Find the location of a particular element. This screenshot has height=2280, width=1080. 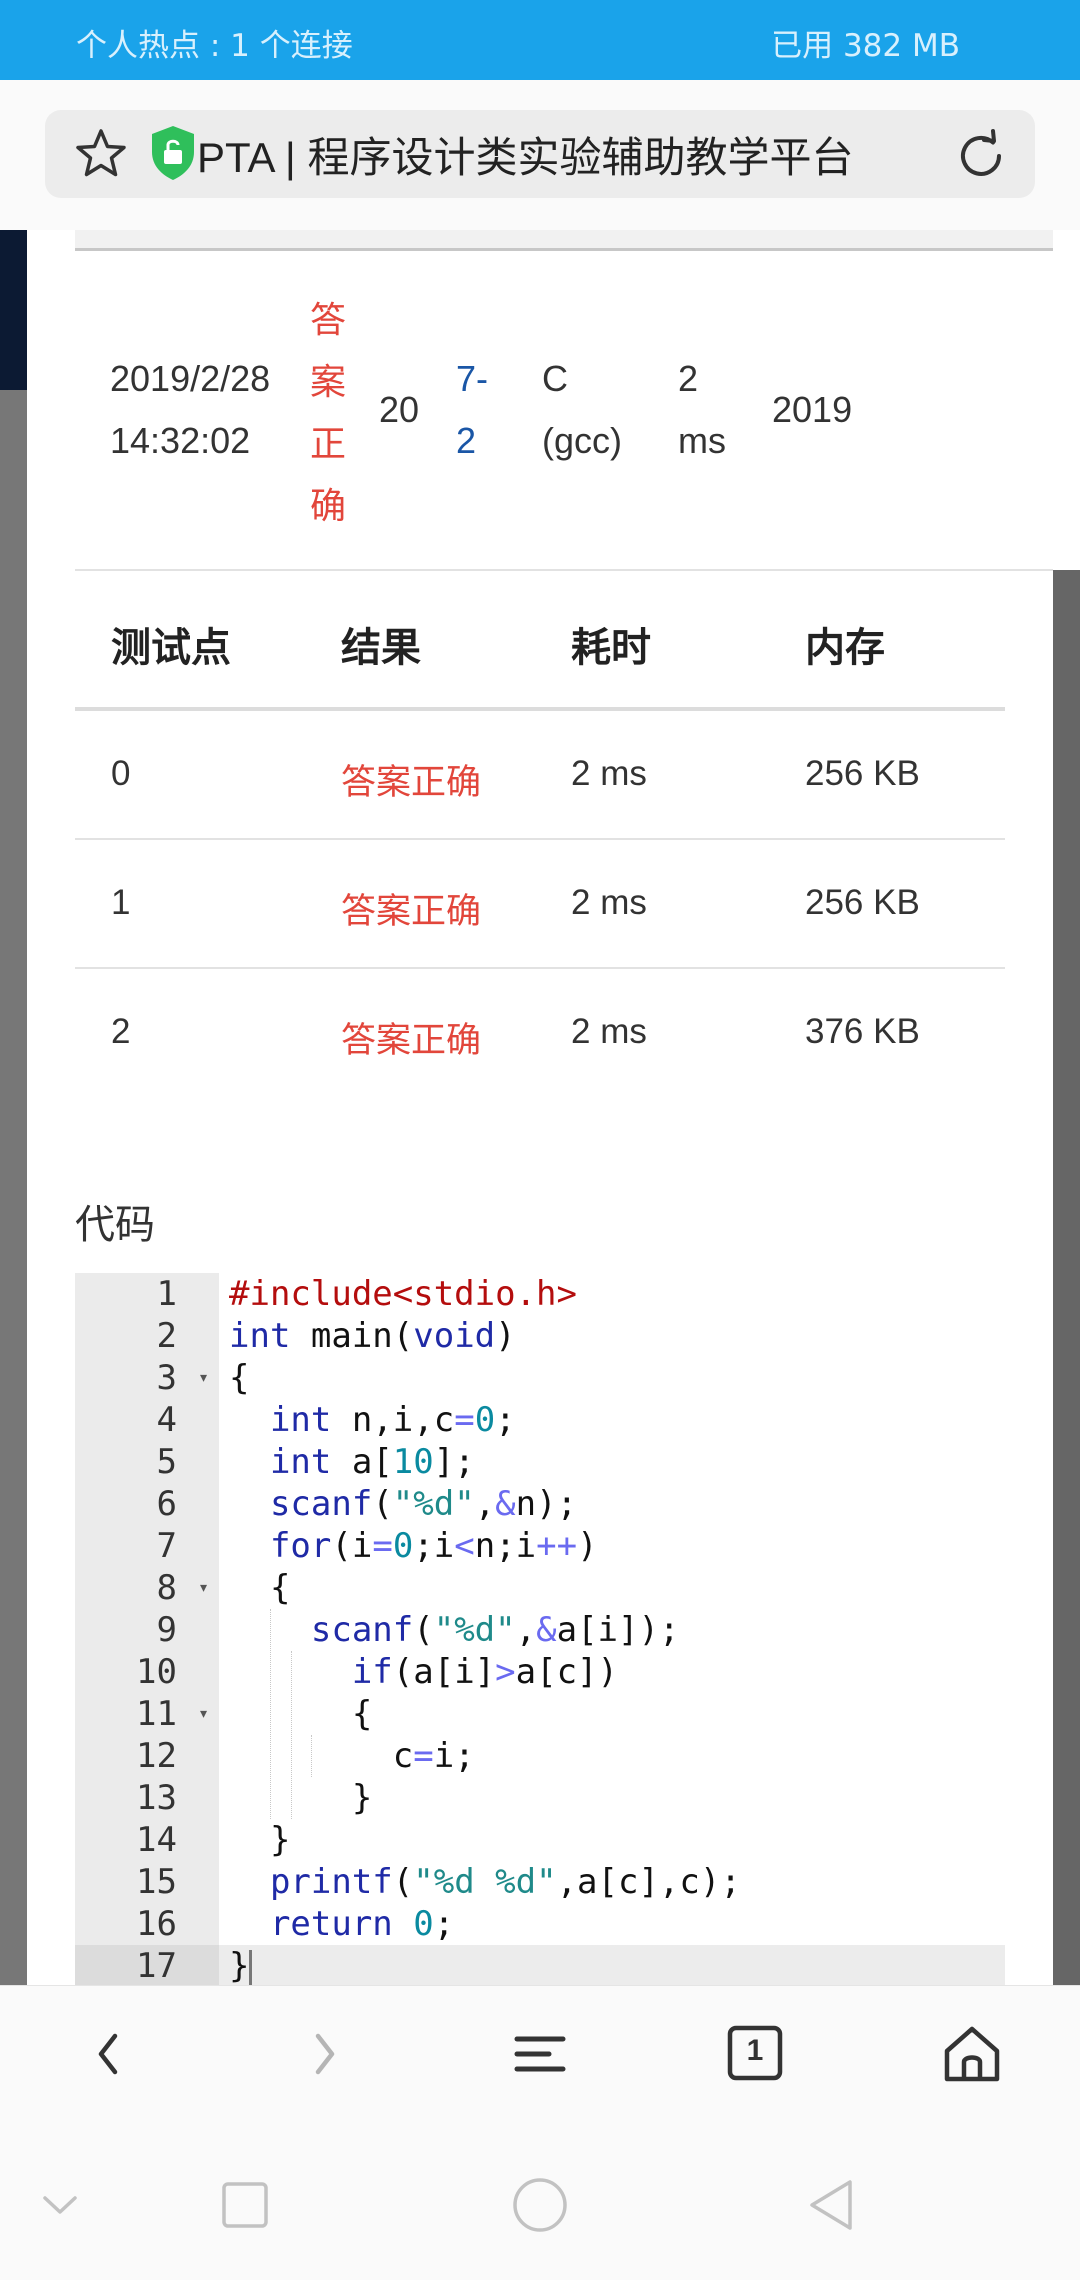

line-number-text: 2 is located at coordinates (166, 1336).